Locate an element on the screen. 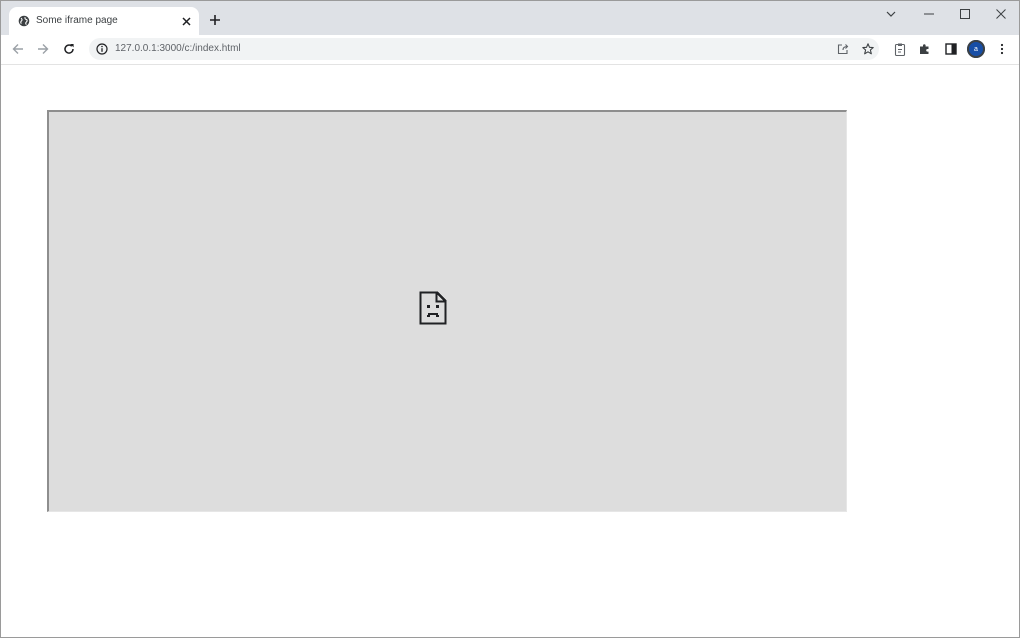 The height and width of the screenshot is (638, 1020). plus-icon is located at coordinates (215, 20).